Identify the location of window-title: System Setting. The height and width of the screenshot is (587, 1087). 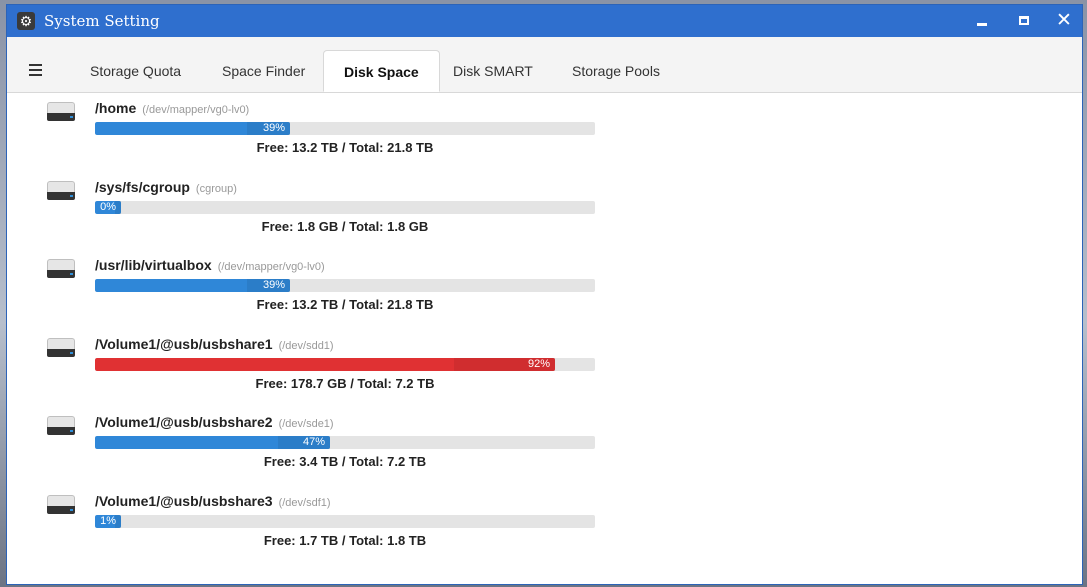
(102, 21).